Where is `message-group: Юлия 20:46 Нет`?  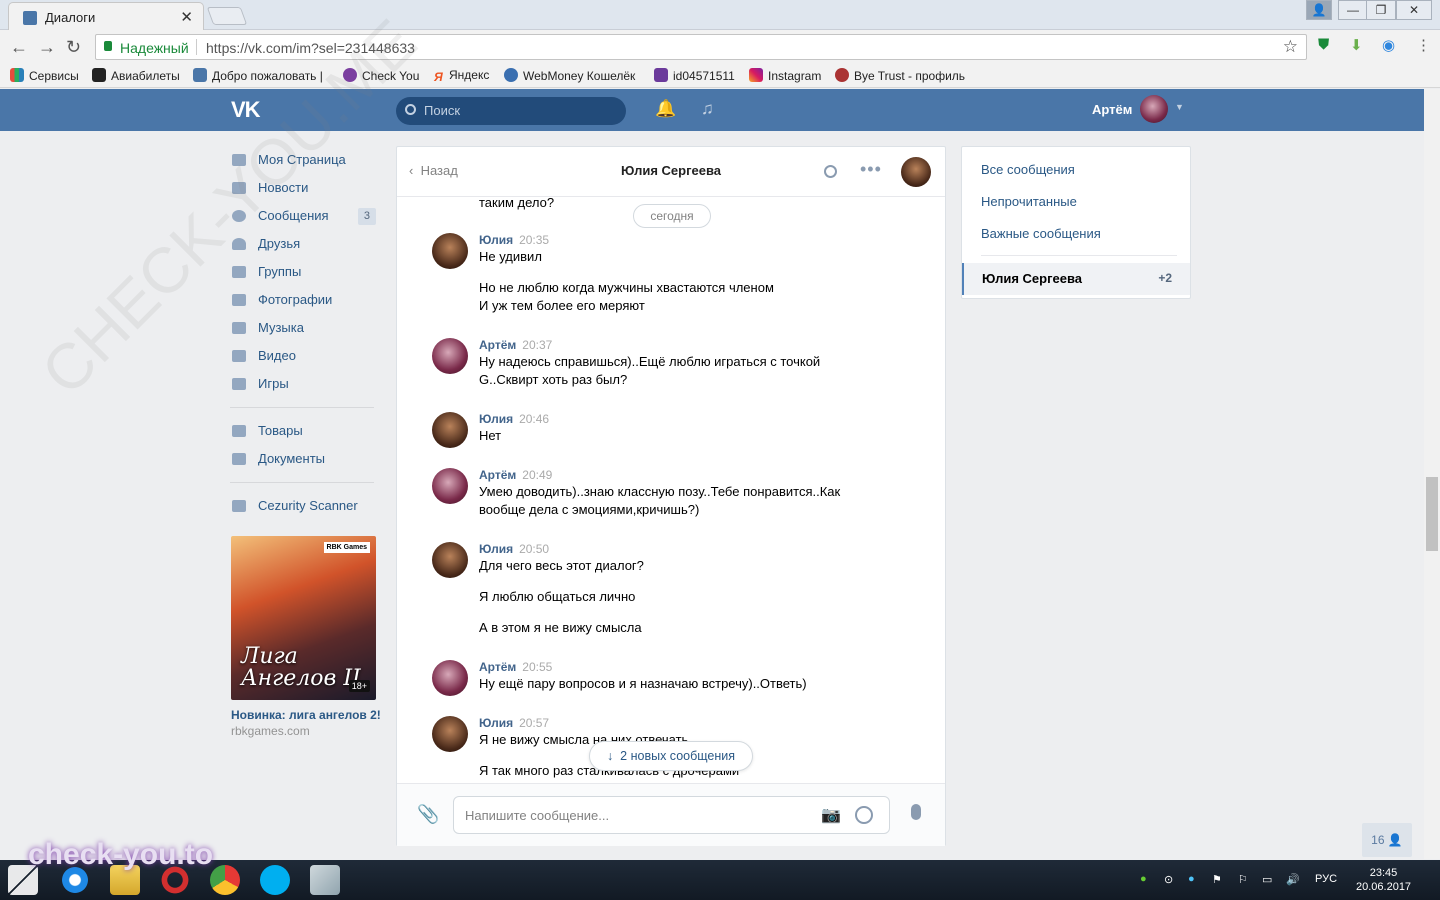
message-group: Юлия 20:46 Нет is located at coordinates (671, 432).